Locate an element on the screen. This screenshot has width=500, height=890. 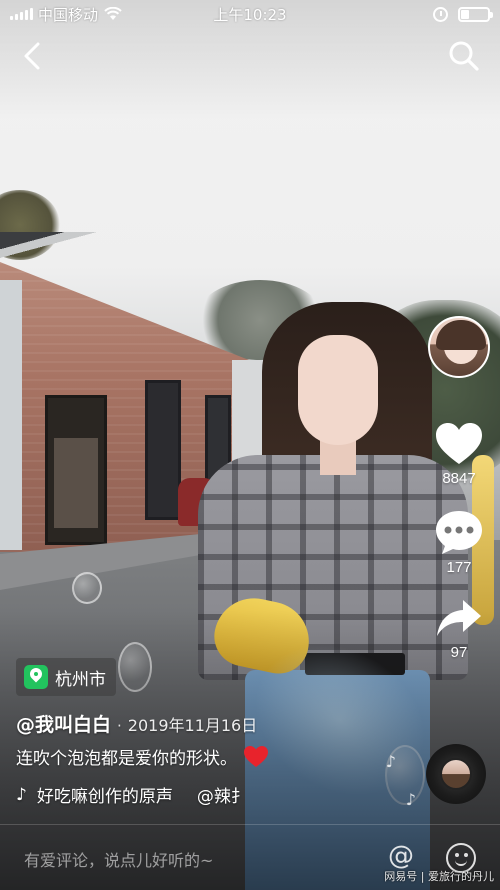
soap-bubble is located at coordinates (87, 588).